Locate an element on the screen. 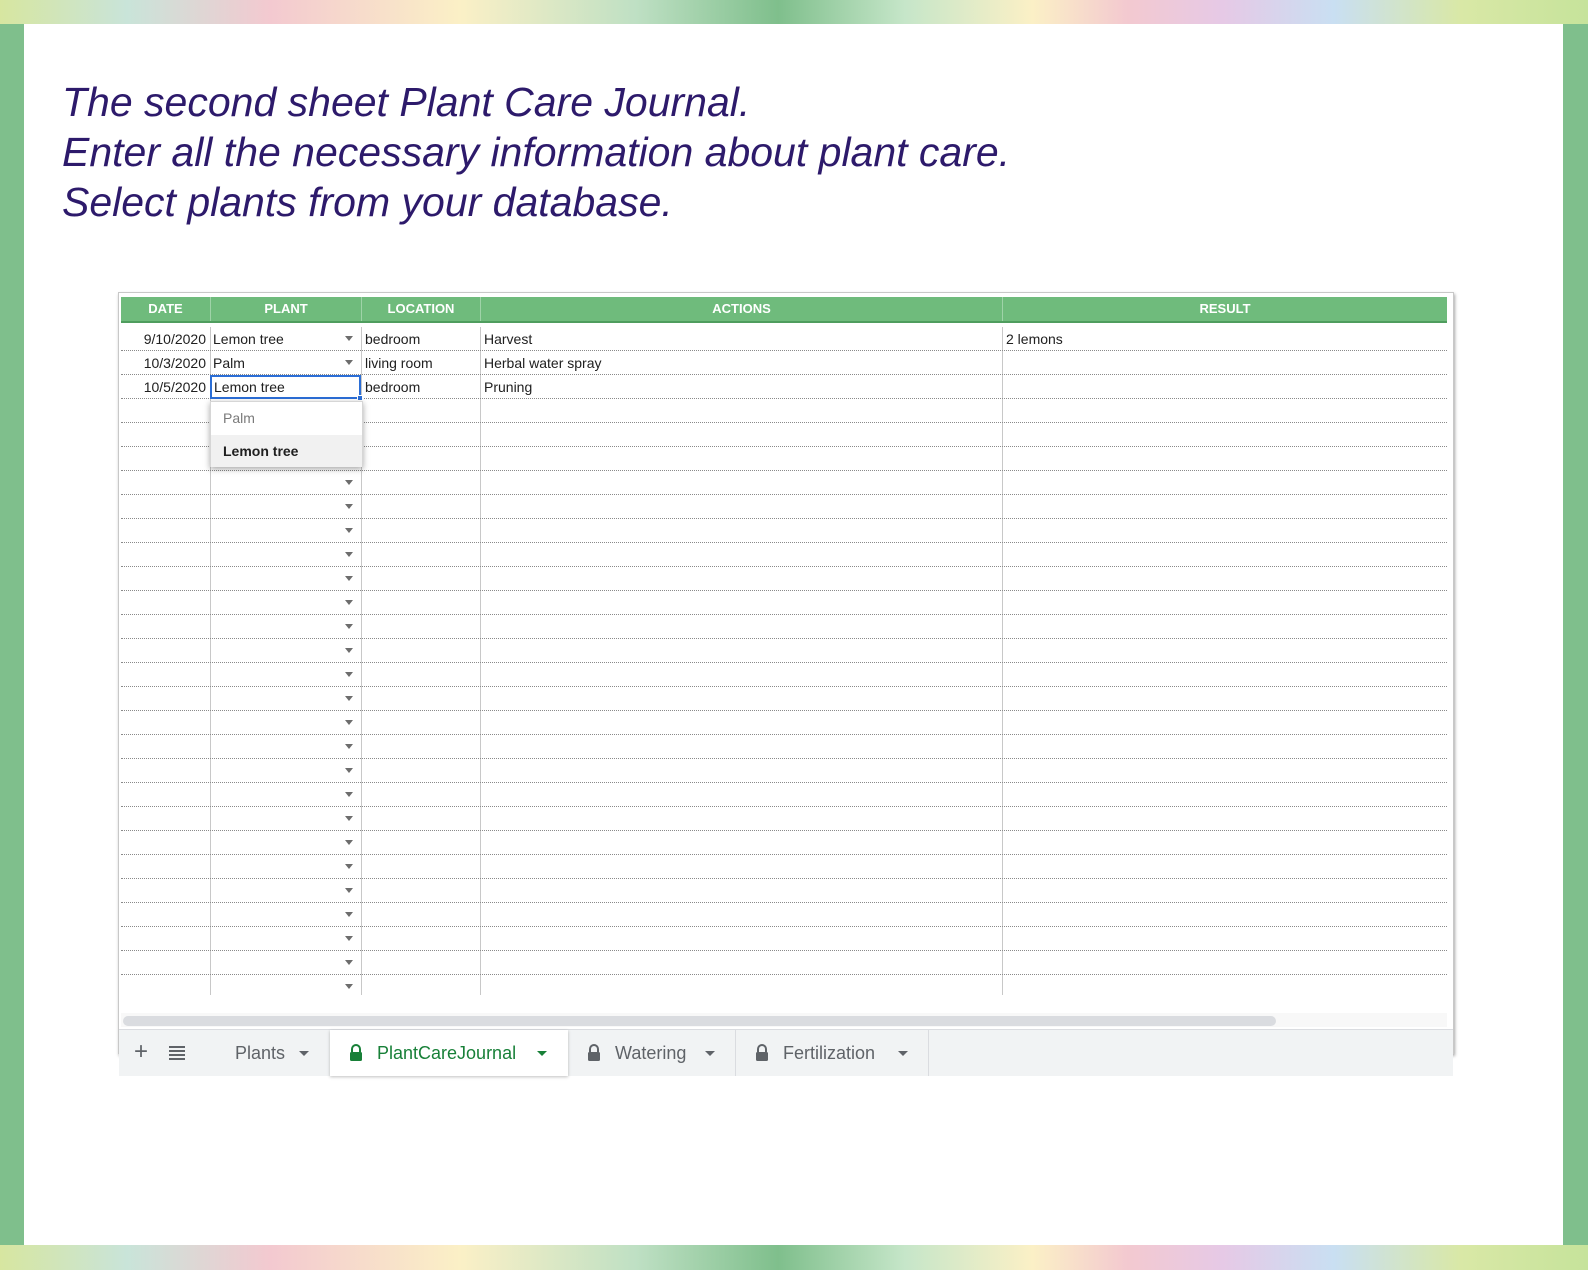  column-header-actions: ACTIONS is located at coordinates (742, 309).